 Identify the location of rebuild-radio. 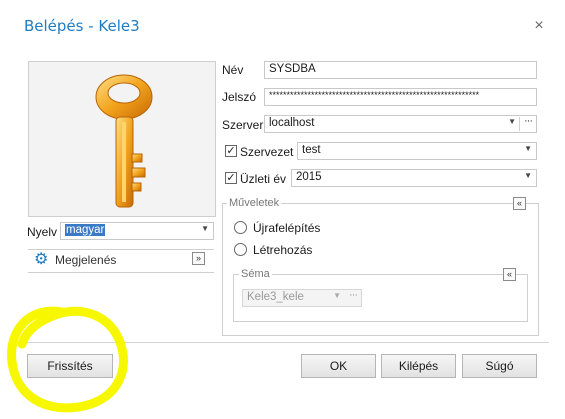
(240, 227).